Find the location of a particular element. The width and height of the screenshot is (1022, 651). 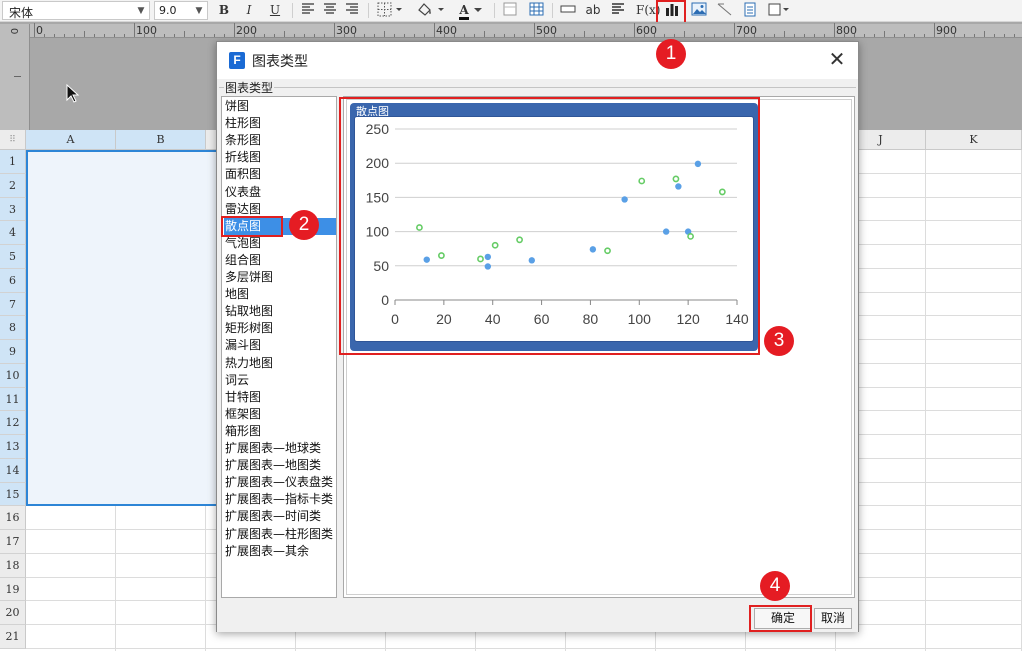

row-header-8: 8 is located at coordinates (13, 328).